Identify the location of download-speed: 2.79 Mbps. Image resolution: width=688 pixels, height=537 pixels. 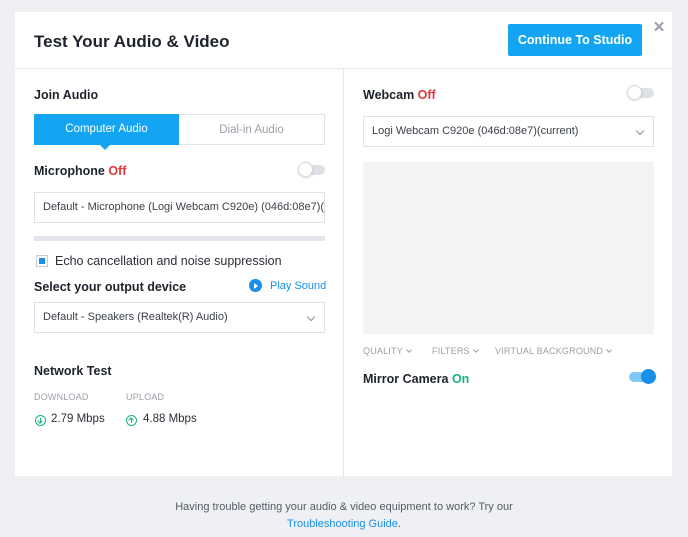
(78, 419).